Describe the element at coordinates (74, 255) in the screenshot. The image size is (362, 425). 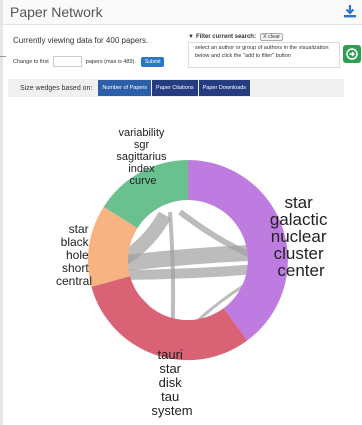
I see `group-label-central: star black hole short central` at that location.